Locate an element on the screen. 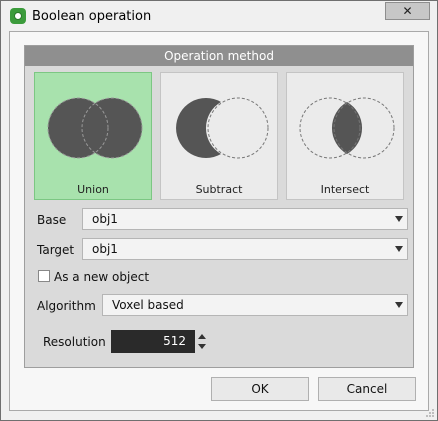  resolution-stepper is located at coordinates (202, 341).